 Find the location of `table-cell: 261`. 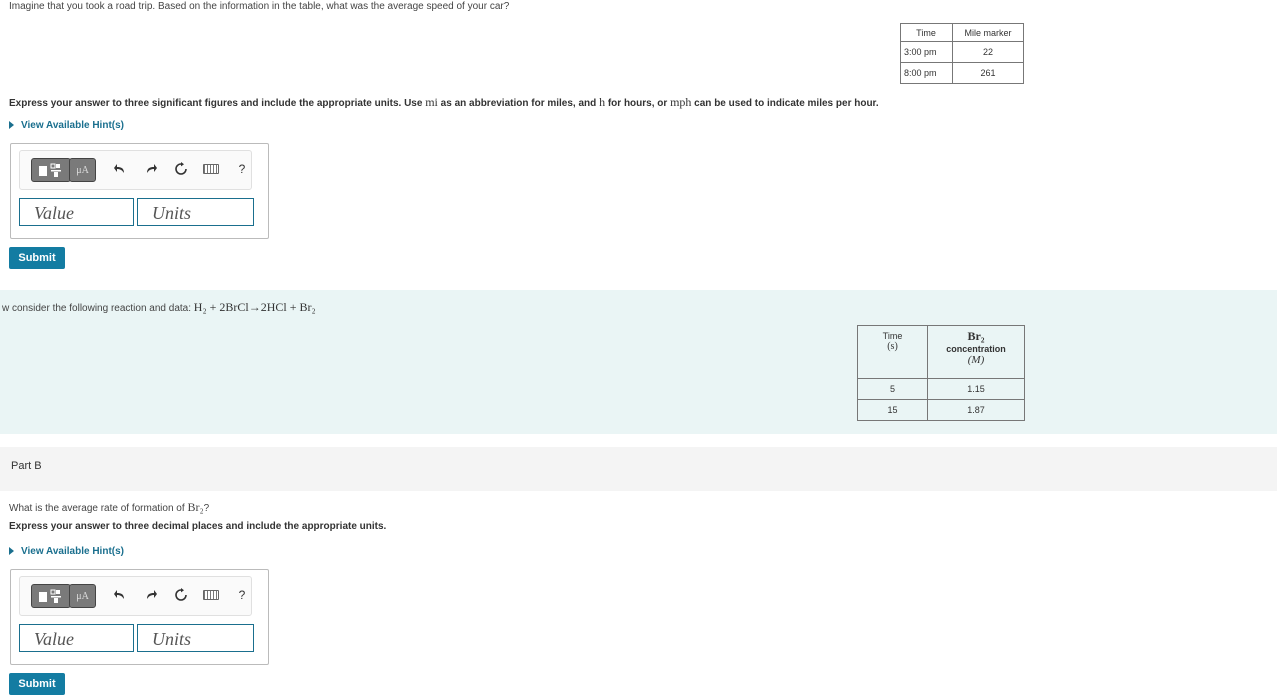

table-cell: 261 is located at coordinates (988, 73).